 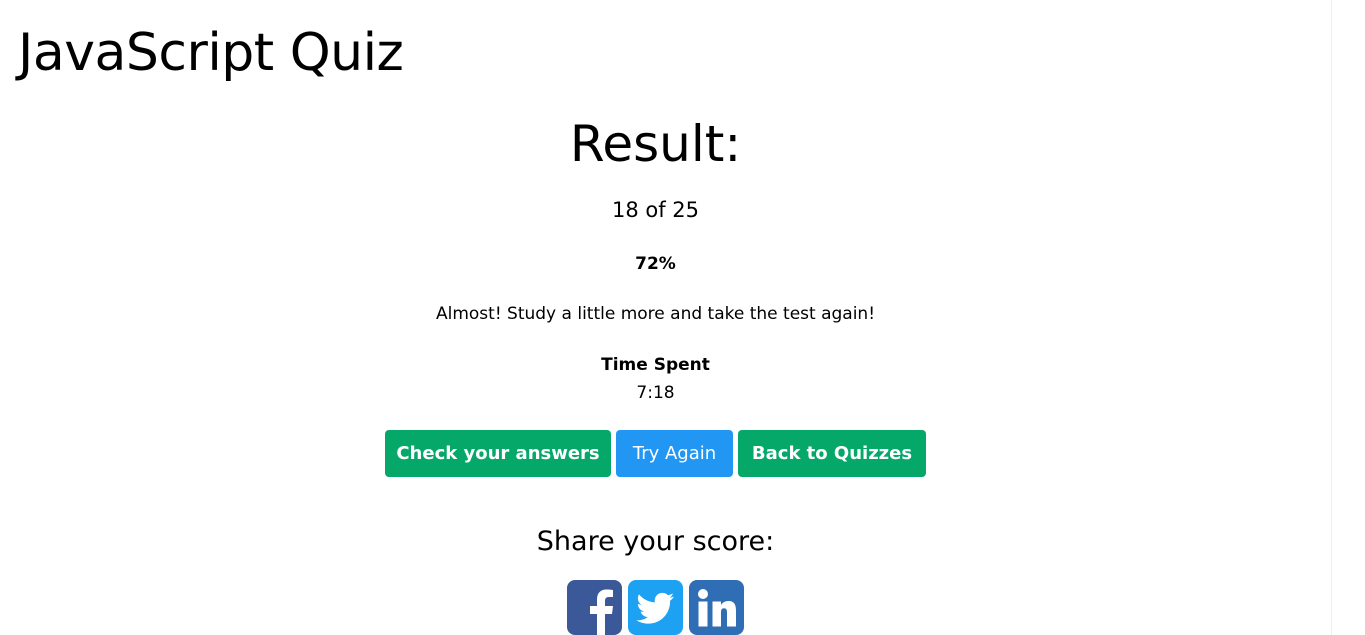 I want to click on score-percent: 72%, so click(x=655, y=264).